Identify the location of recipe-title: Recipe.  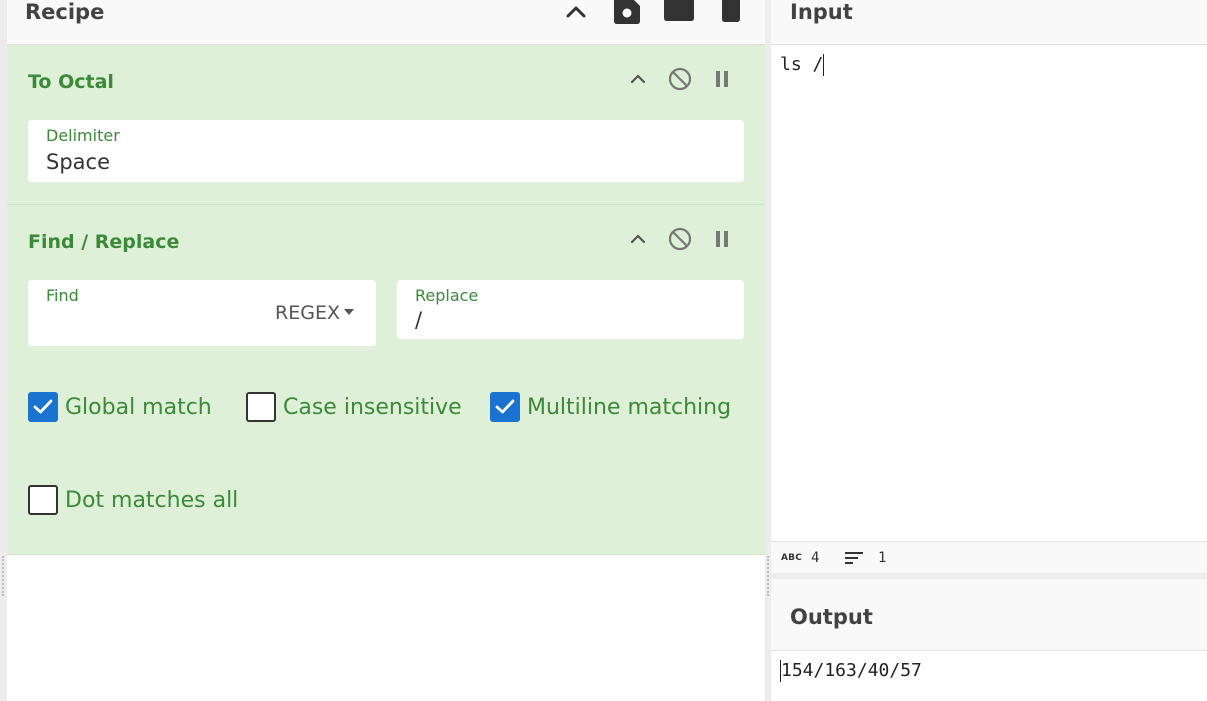
(65, 12).